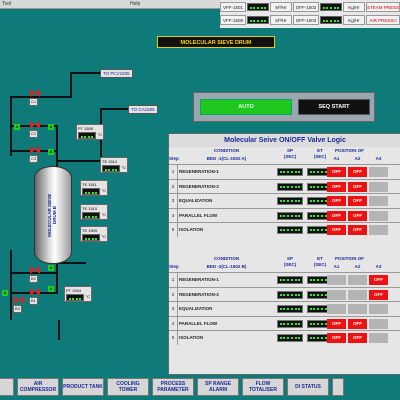  What do you see at coordinates (78, 294) in the screenshot?
I see `instrument-pt1504: PT 1504 °C` at bounding box center [78, 294].